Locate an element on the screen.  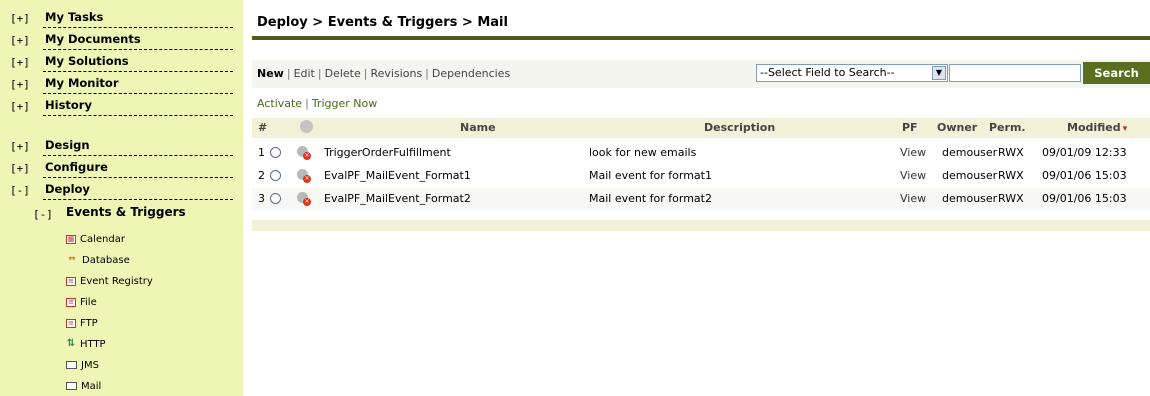
column-header-perm: Perm. is located at coordinates (1007, 127).